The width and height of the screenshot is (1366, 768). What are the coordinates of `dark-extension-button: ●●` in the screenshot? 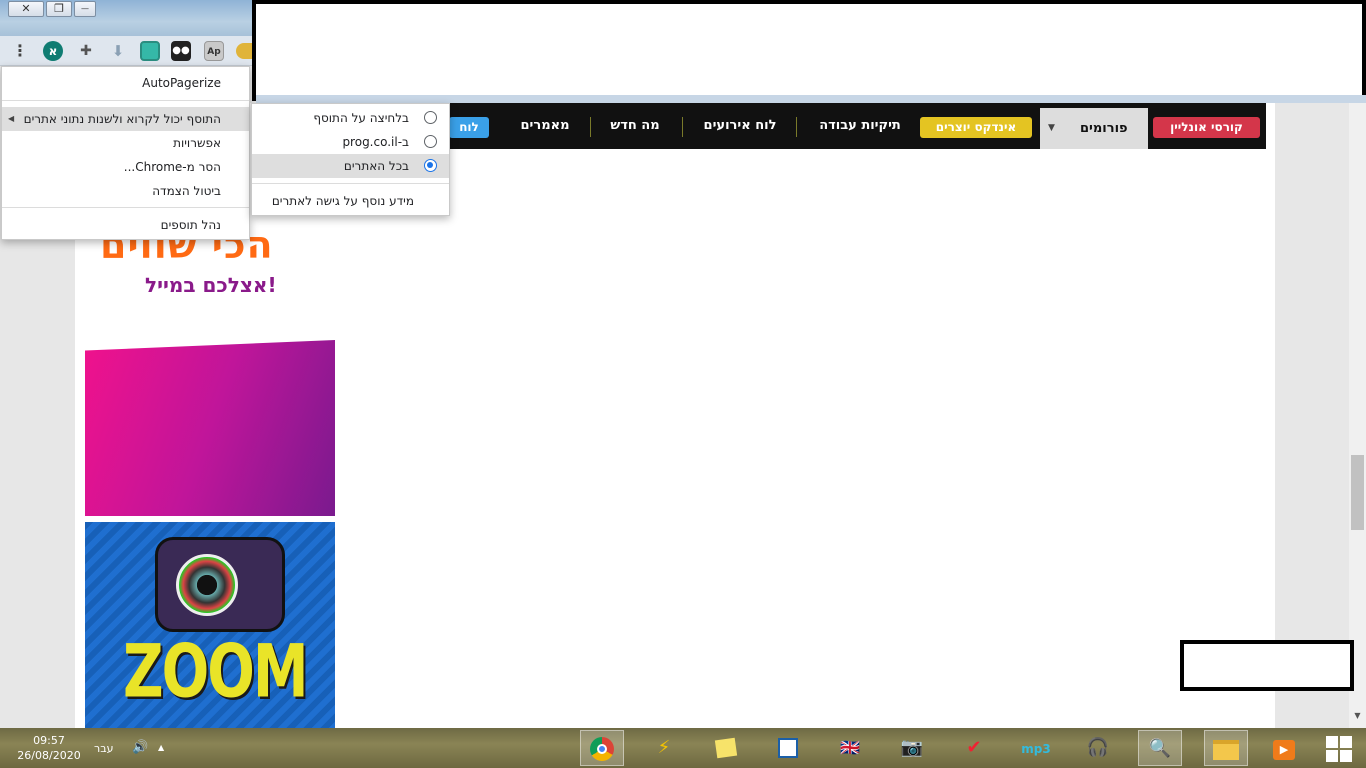 It's located at (181, 51).